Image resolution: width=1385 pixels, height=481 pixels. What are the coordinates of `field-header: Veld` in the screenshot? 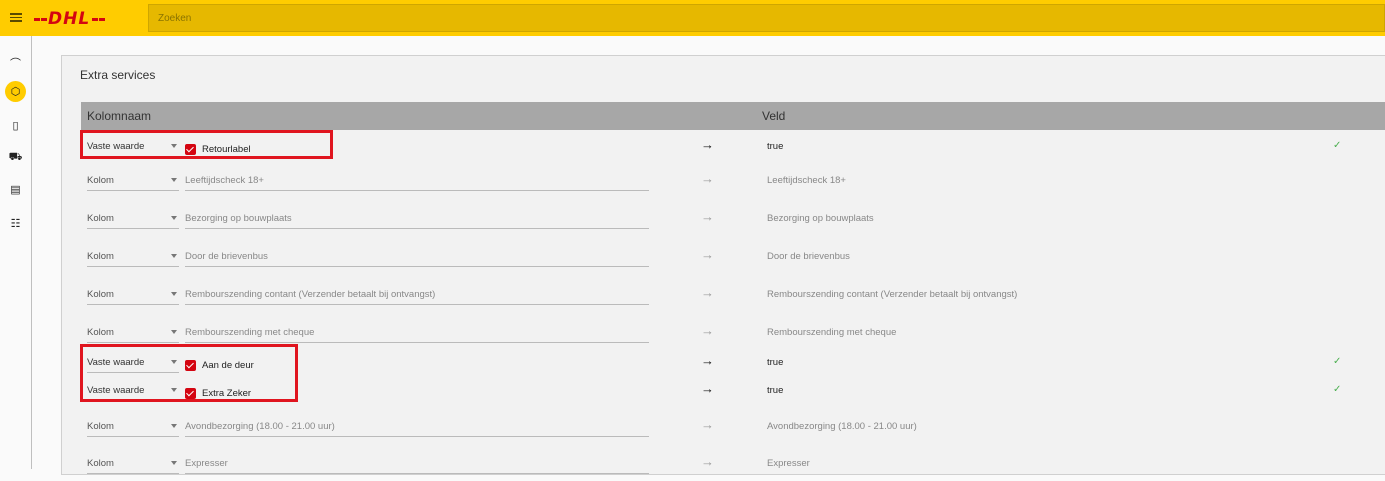 It's located at (774, 116).